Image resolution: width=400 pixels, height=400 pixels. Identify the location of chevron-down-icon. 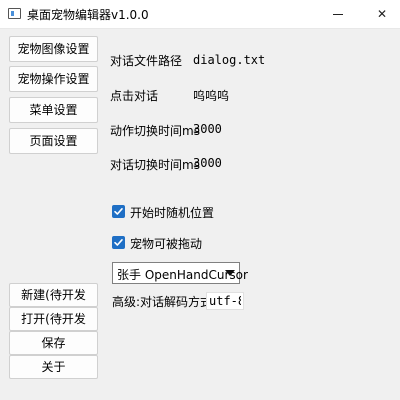
(230, 273).